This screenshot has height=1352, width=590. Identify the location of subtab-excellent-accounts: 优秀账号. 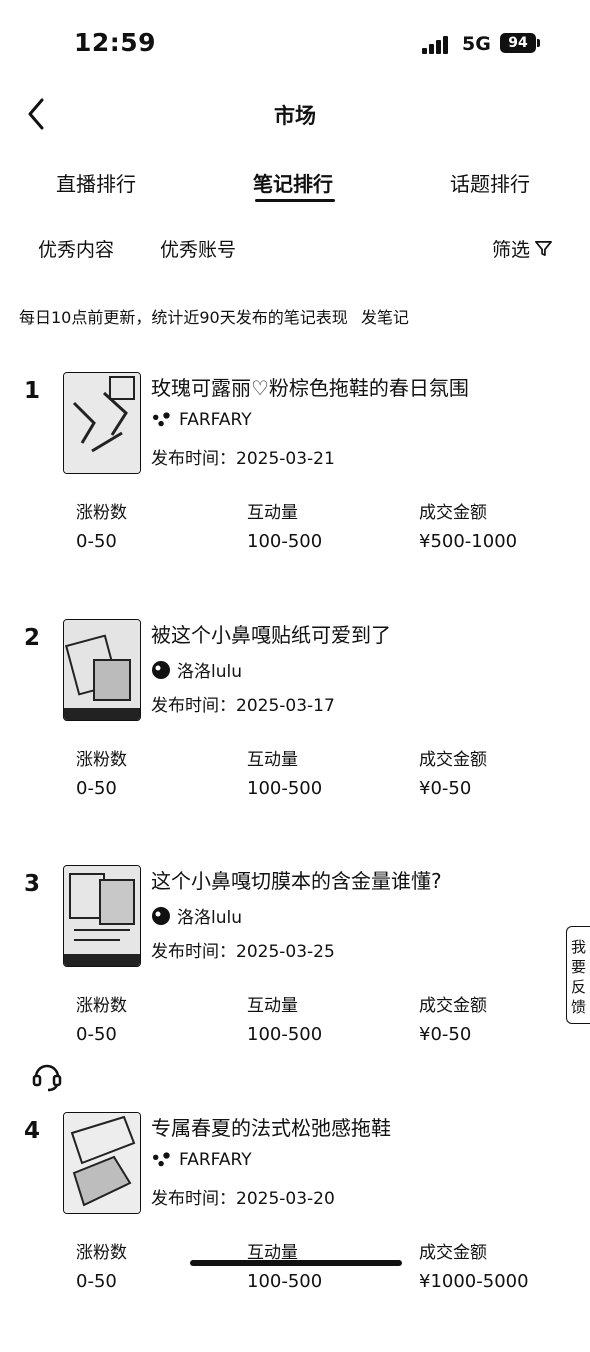
(198, 248).